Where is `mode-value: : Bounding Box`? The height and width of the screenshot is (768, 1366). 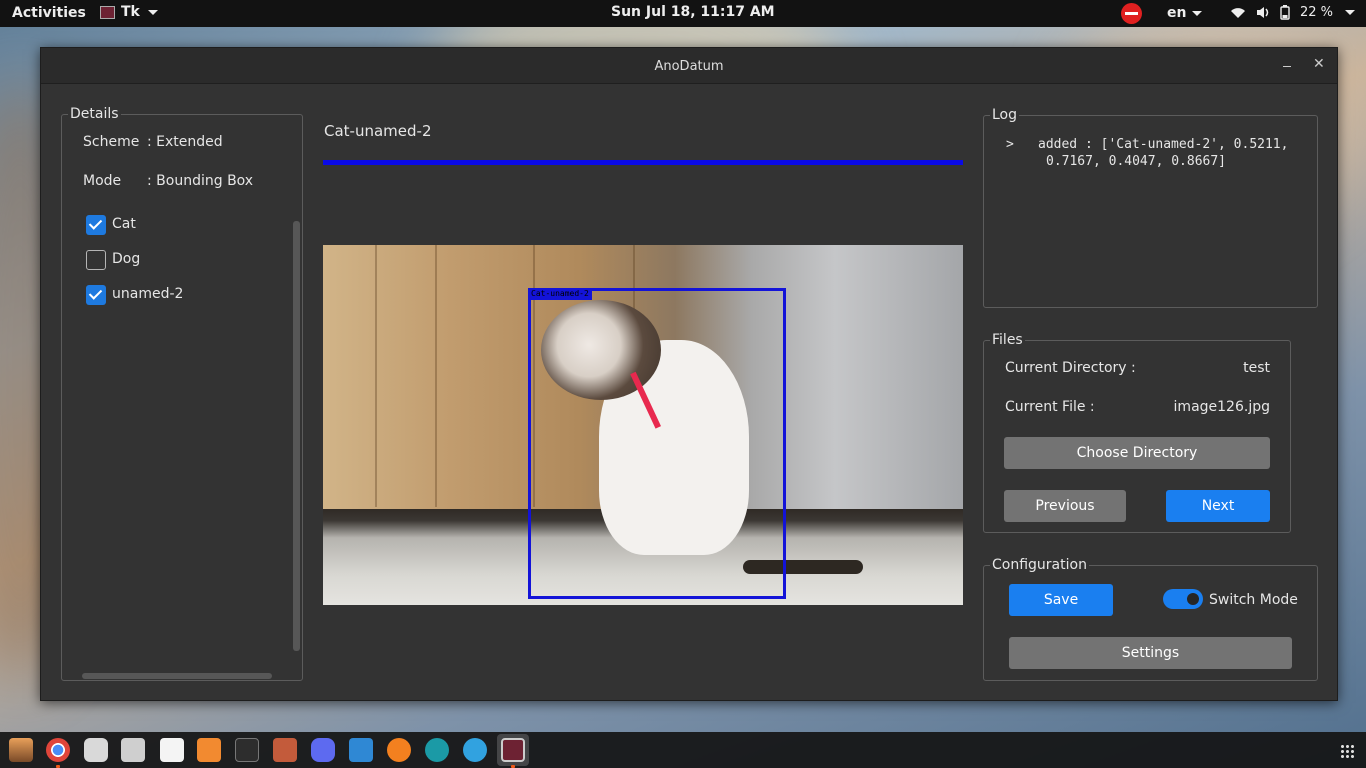
mode-value: : Bounding Box is located at coordinates (200, 181).